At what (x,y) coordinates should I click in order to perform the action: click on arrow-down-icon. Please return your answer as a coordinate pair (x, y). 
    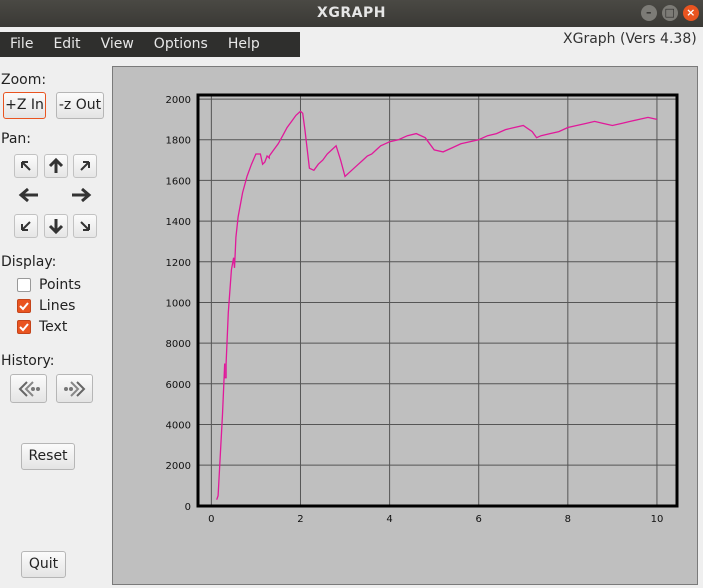
    Looking at the image, I should click on (56, 227).